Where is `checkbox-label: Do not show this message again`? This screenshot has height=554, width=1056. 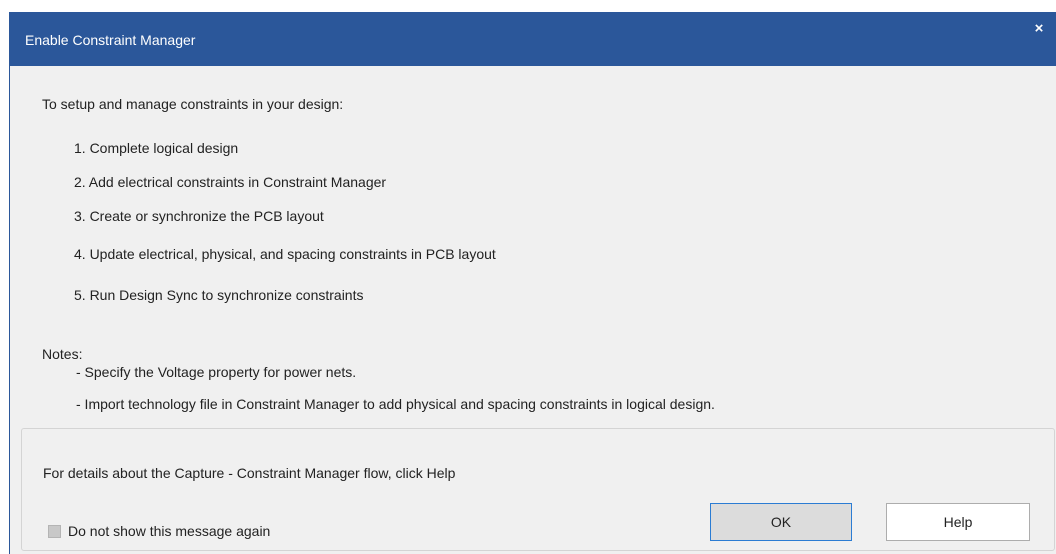 checkbox-label: Do not show this message again is located at coordinates (169, 531).